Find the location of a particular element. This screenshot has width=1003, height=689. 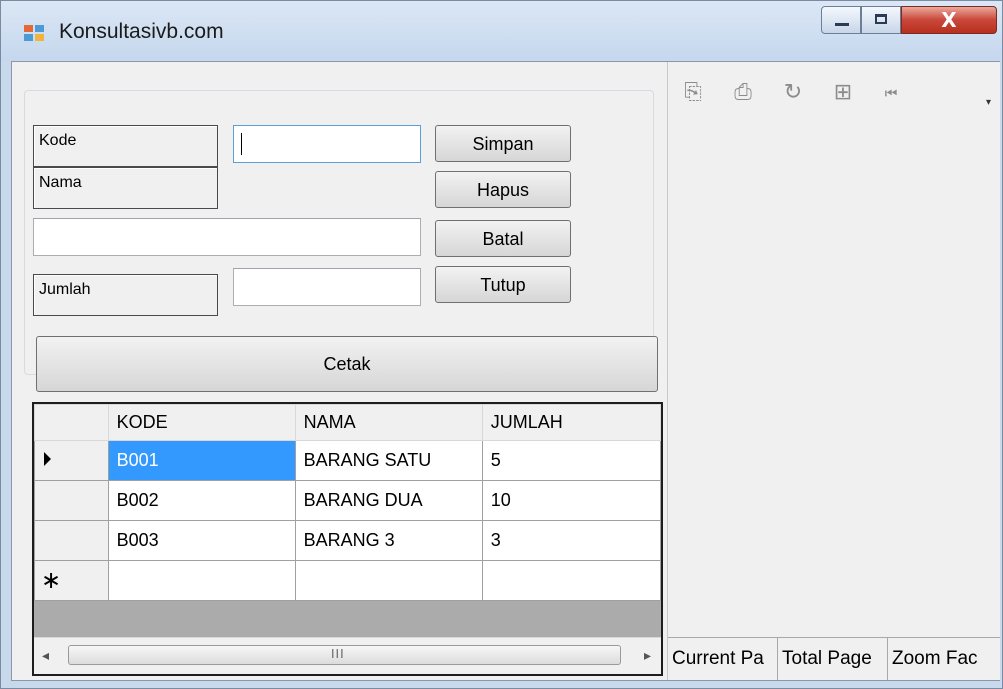

first-page-icon: ⏮ is located at coordinates (891, 99).